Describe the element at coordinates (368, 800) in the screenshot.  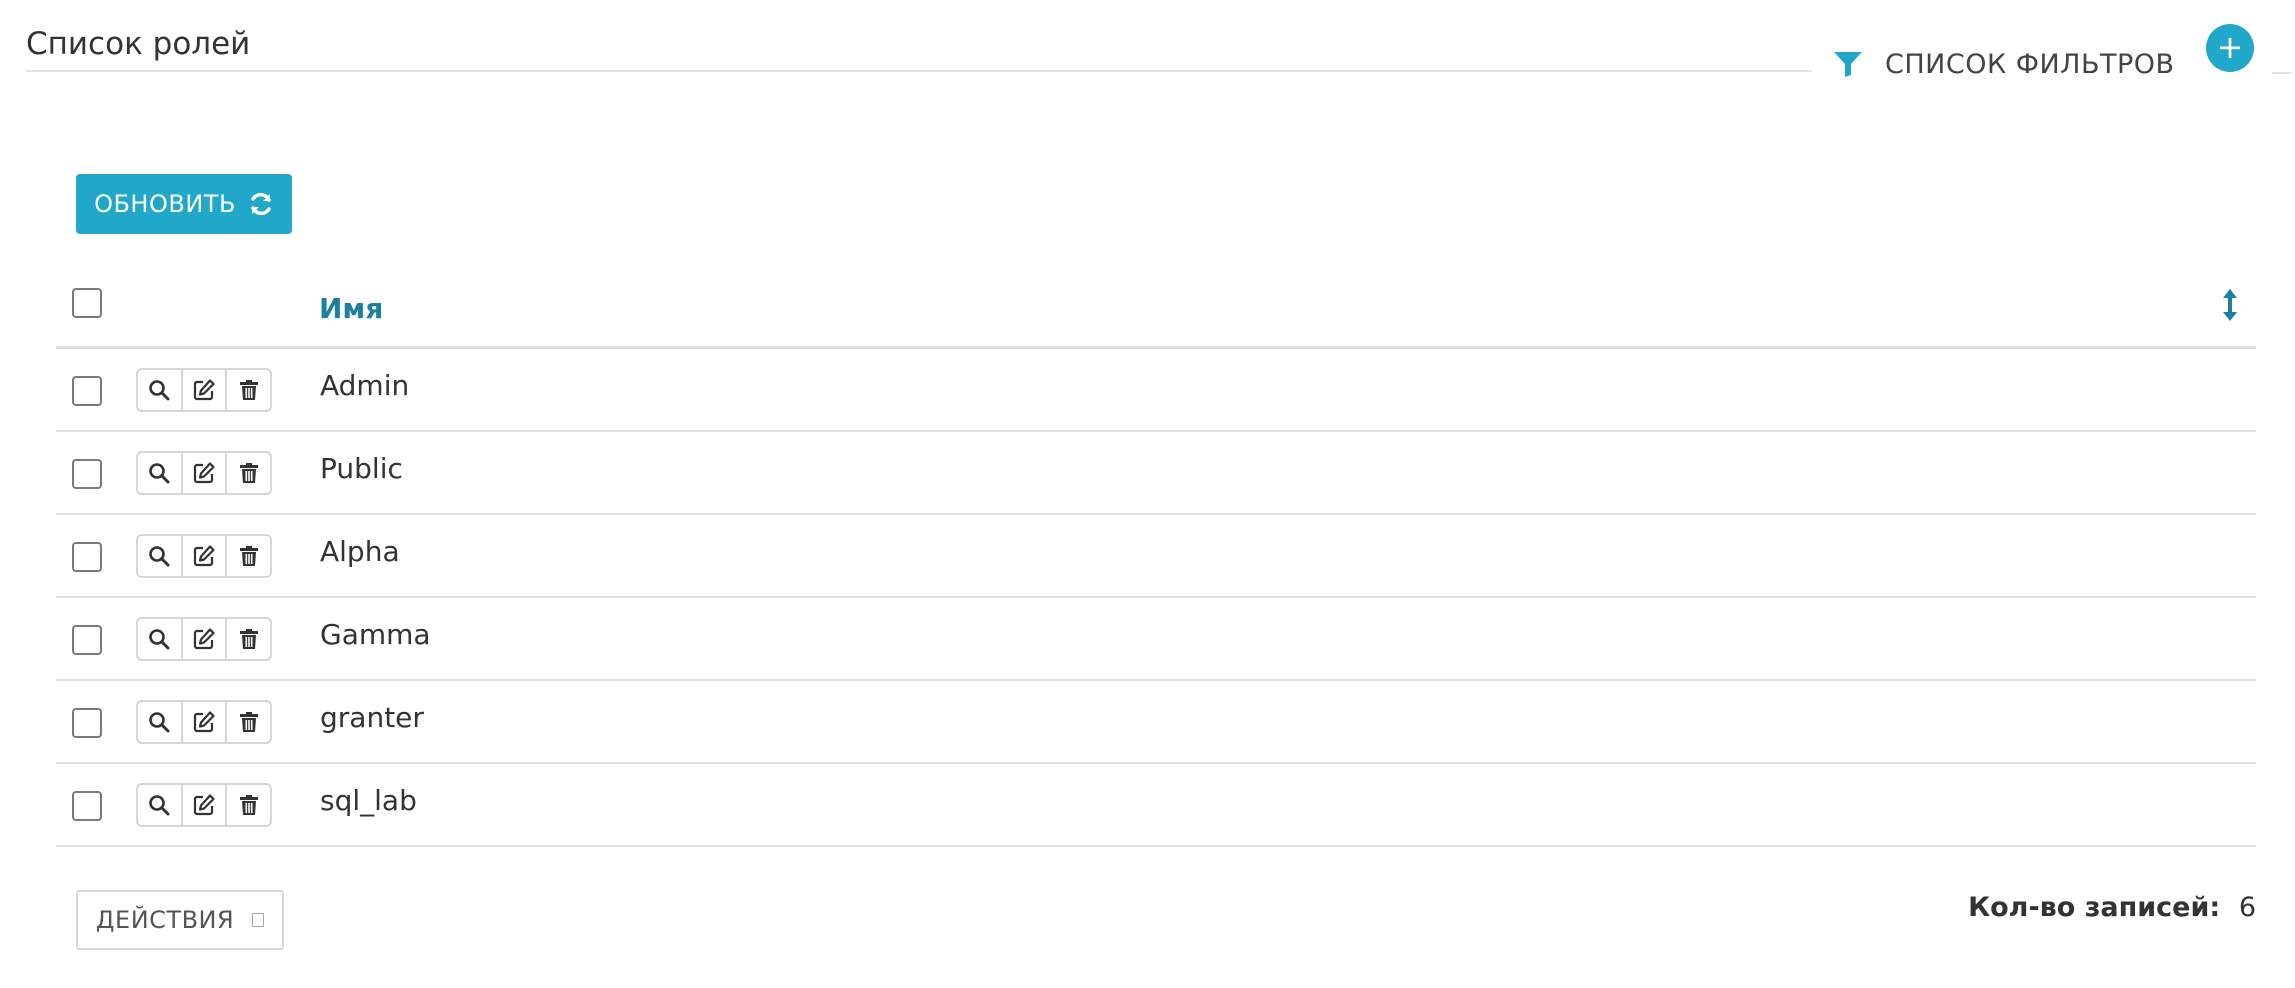
I see `role-name: sql_lab` at that location.